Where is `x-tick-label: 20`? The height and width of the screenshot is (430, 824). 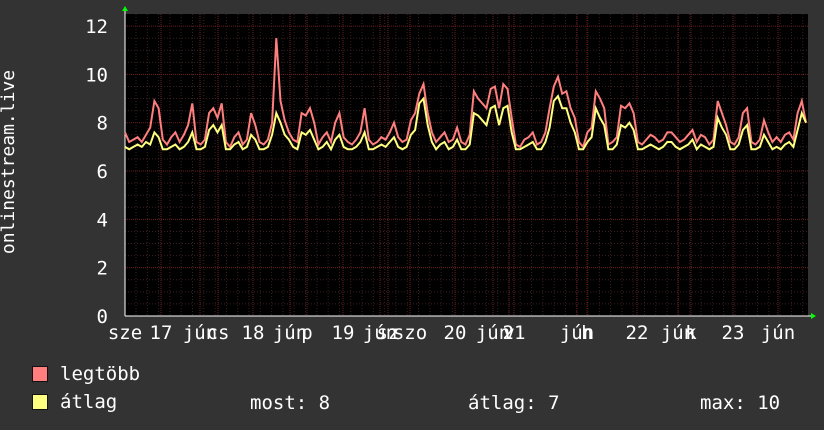 x-tick-label: 20 is located at coordinates (455, 333).